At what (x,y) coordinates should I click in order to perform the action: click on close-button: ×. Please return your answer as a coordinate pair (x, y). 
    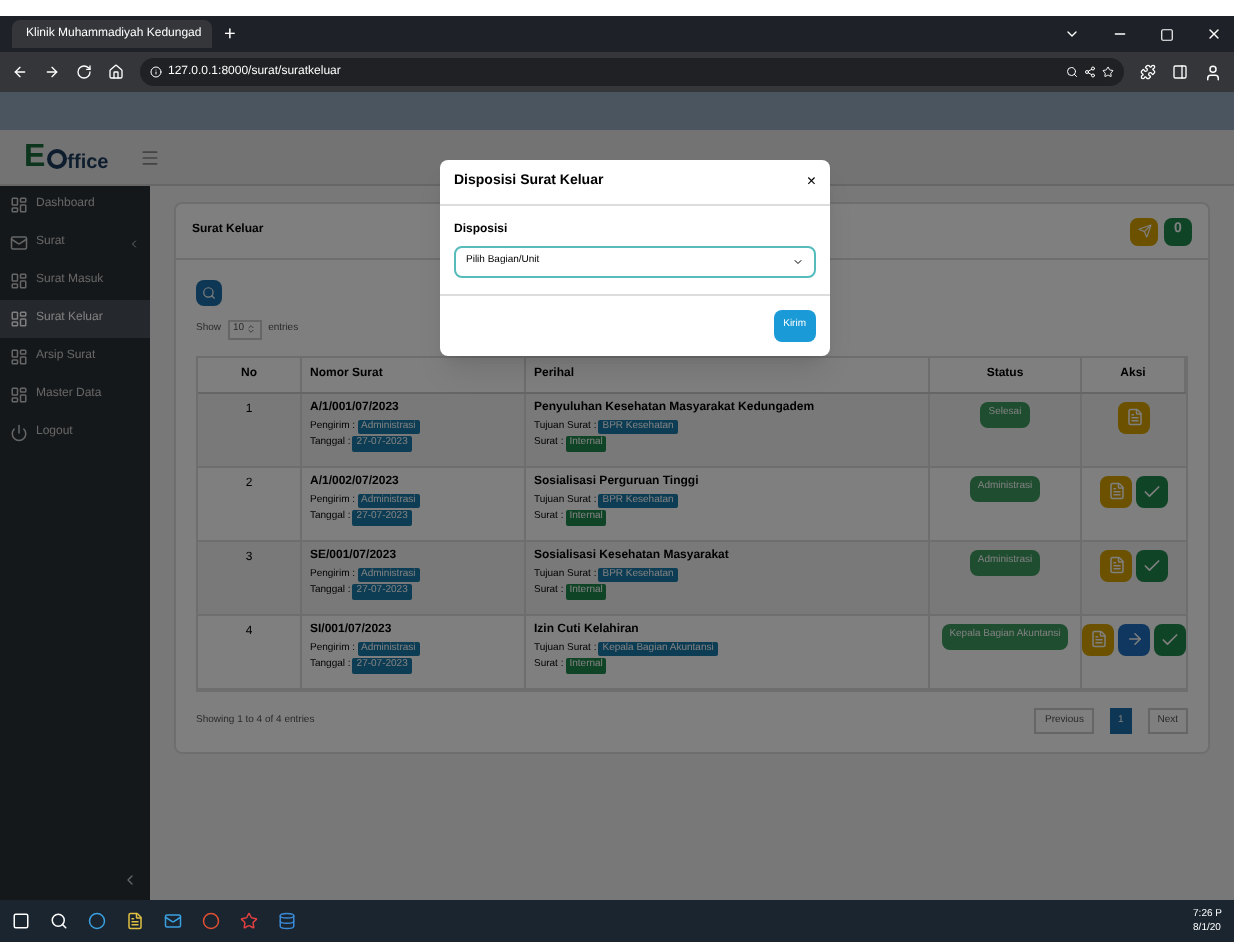
    Looking at the image, I should click on (811, 182).